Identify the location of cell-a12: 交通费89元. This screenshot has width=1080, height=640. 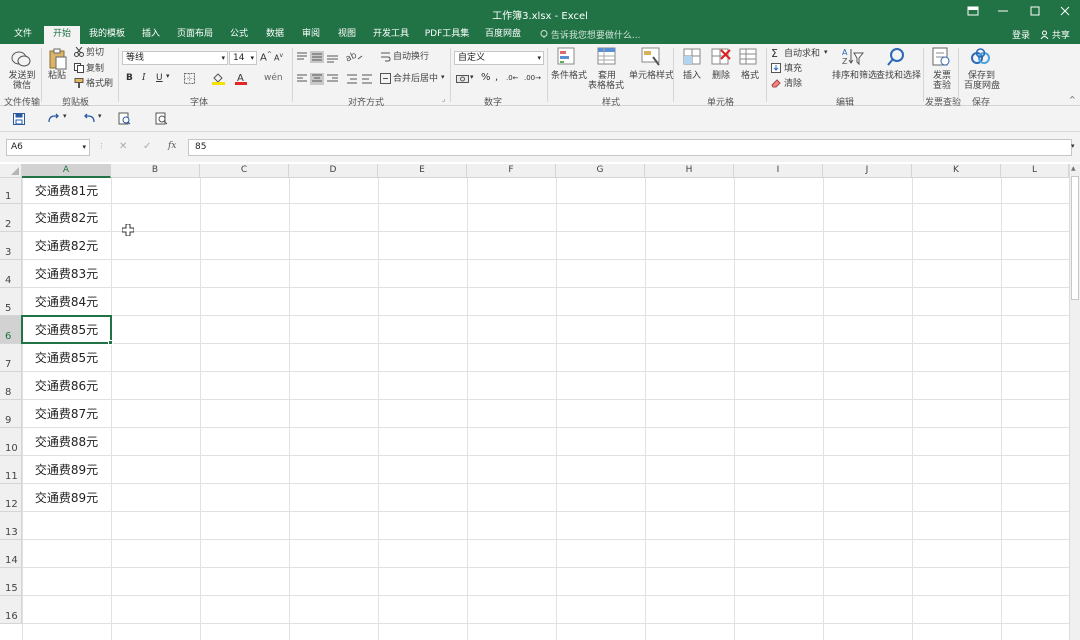
(66, 498).